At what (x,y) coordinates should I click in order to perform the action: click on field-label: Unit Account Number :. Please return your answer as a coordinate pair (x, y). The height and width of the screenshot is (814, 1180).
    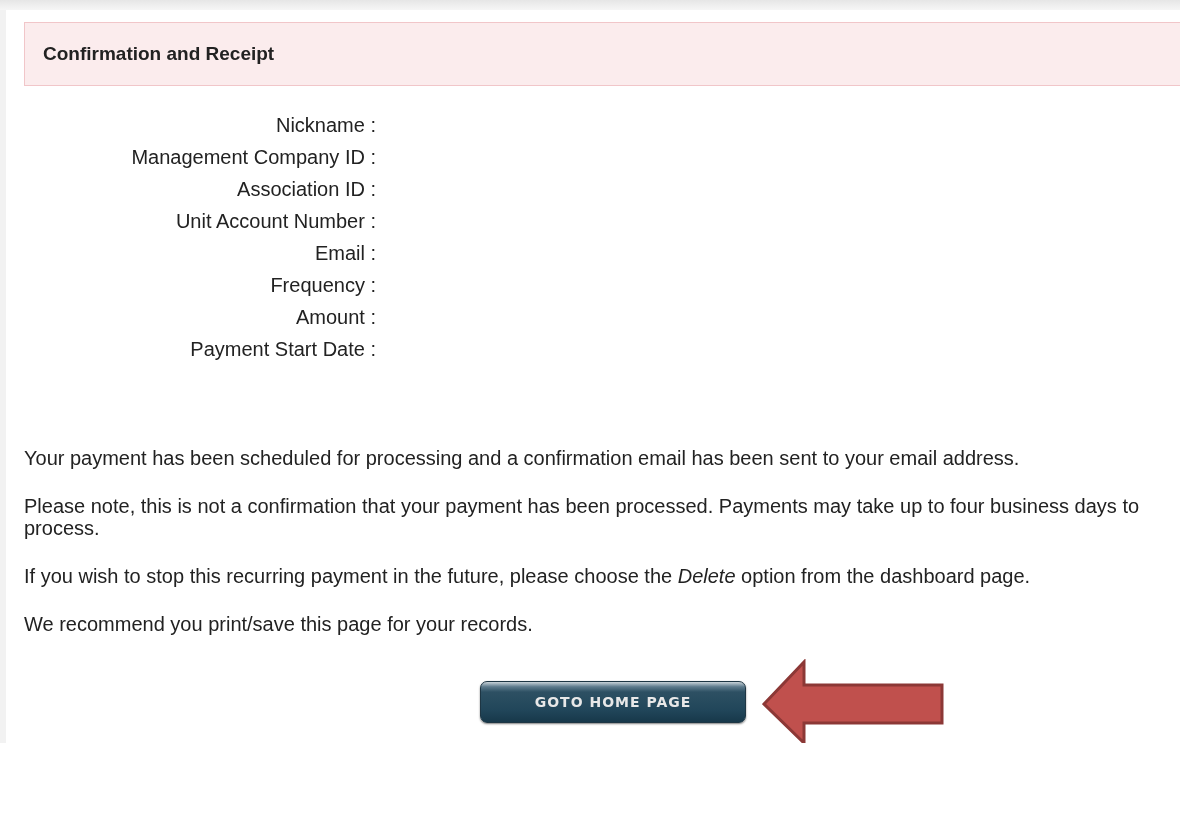
    Looking at the image, I should click on (275, 221).